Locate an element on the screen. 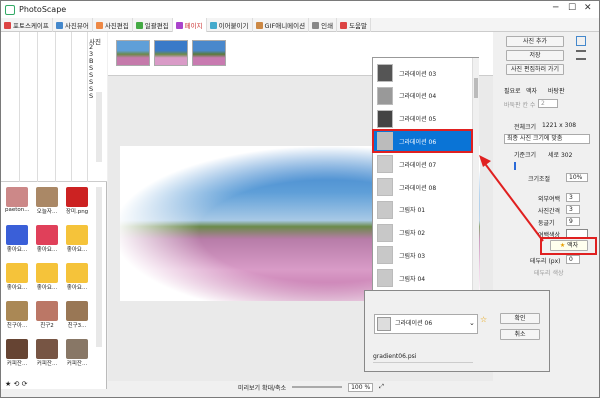  subtab-frame: 액자 is located at coordinates (531, 90).